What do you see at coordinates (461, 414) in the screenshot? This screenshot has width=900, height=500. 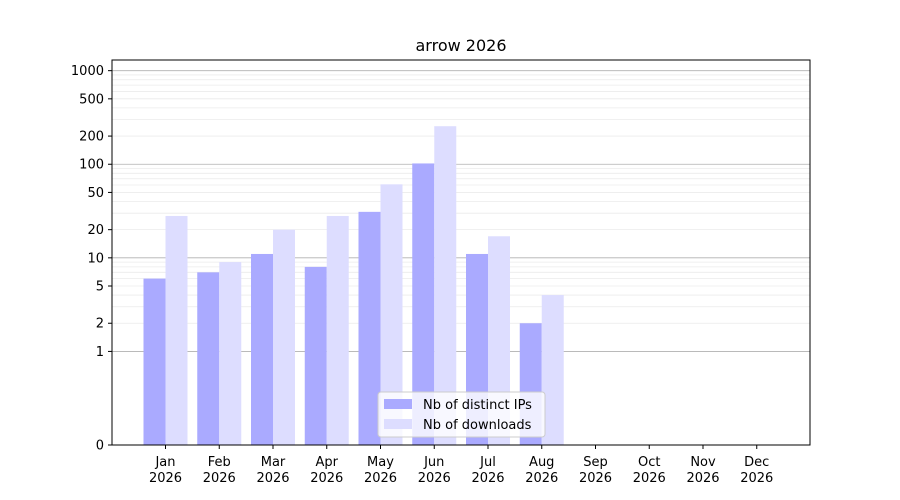 I see `legend: Nb of distinct IPs Nb of downloads` at bounding box center [461, 414].